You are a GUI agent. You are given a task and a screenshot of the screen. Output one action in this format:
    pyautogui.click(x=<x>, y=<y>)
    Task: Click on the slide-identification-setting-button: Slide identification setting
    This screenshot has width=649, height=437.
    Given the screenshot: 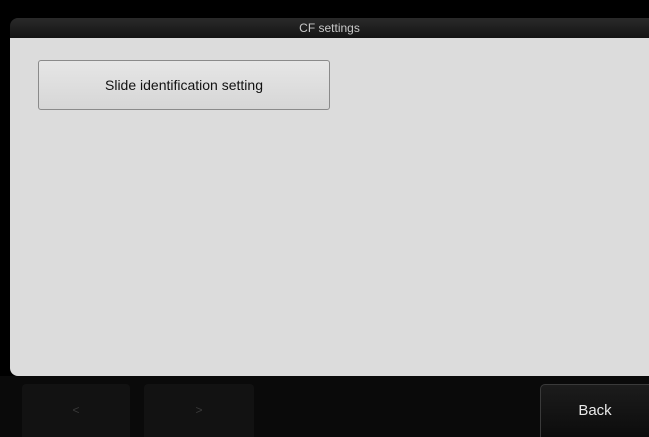 What is the action you would take?
    pyautogui.click(x=184, y=85)
    